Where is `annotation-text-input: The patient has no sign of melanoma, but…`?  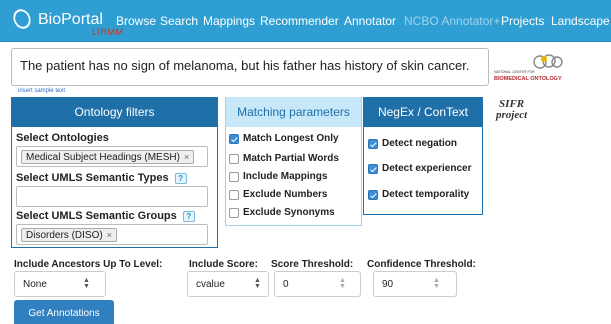
annotation-text-input: The patient has no sign of melanoma, but… is located at coordinates (250, 67).